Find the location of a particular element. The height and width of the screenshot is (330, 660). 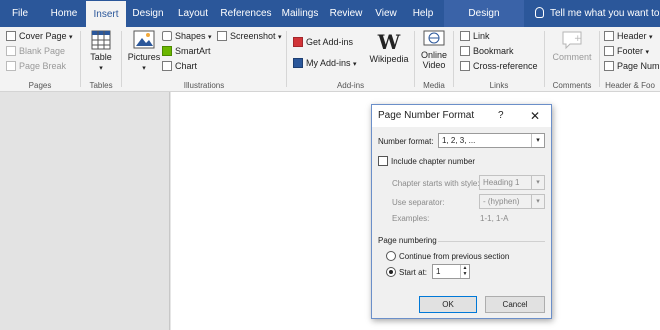

group-label-addins: Add-ins is located at coordinates (350, 85).